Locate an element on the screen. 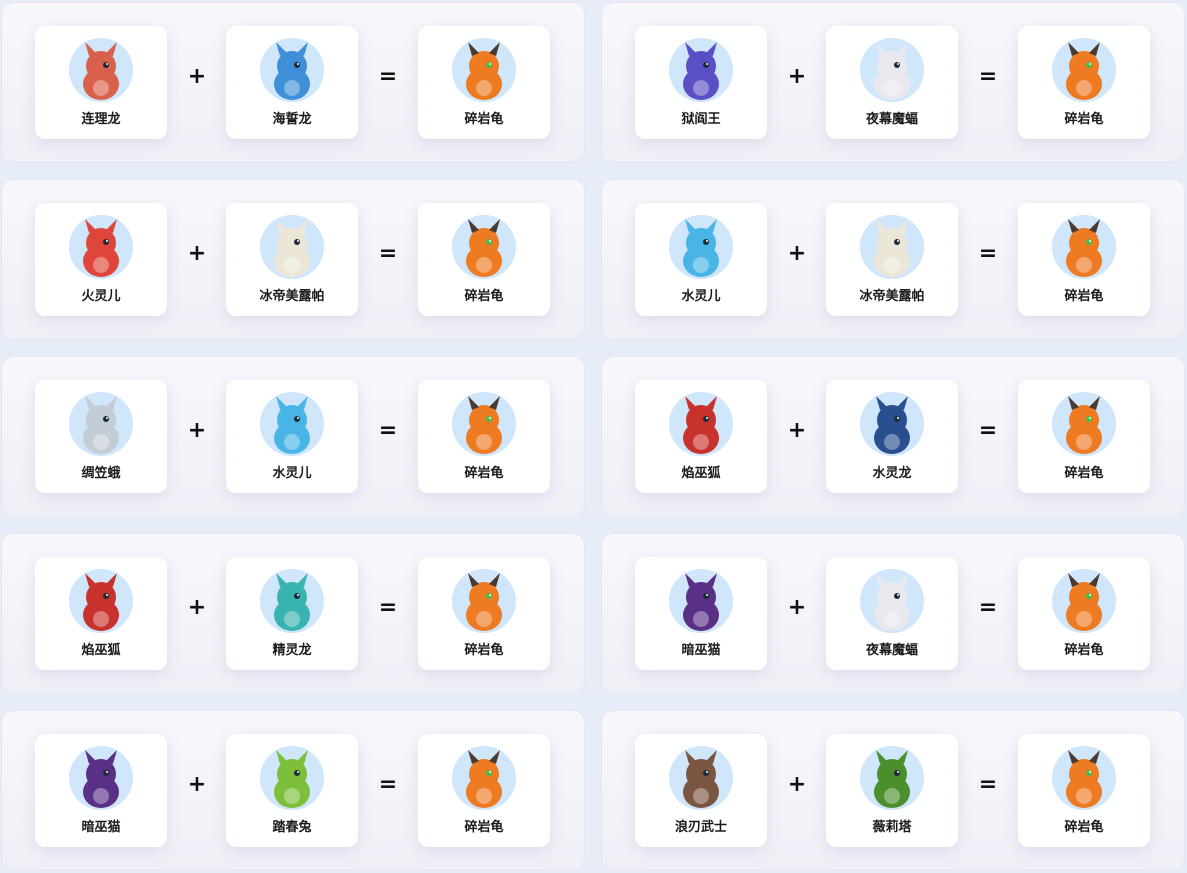 The image size is (1187, 873). pet-name: 狱阎王 is located at coordinates (701, 119).